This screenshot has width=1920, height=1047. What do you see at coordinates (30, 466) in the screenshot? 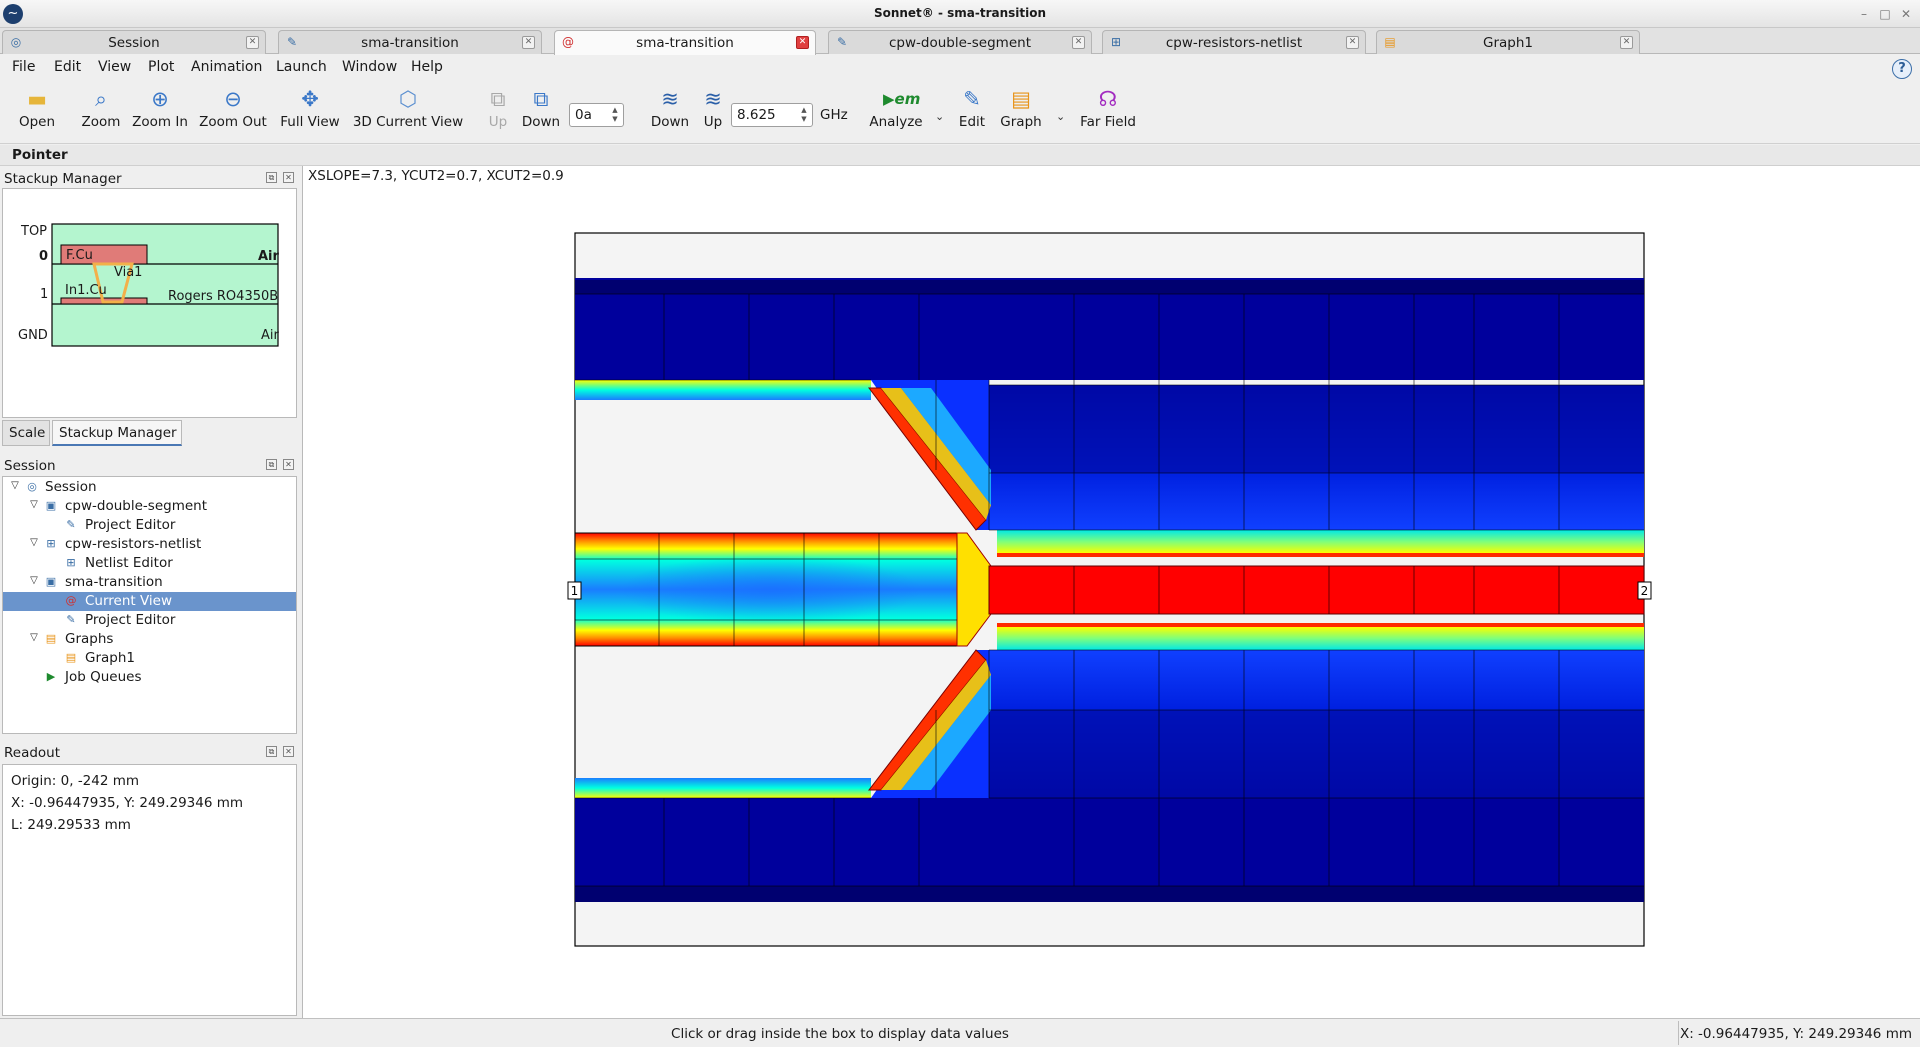
I see `session-panel-title: Session` at bounding box center [30, 466].